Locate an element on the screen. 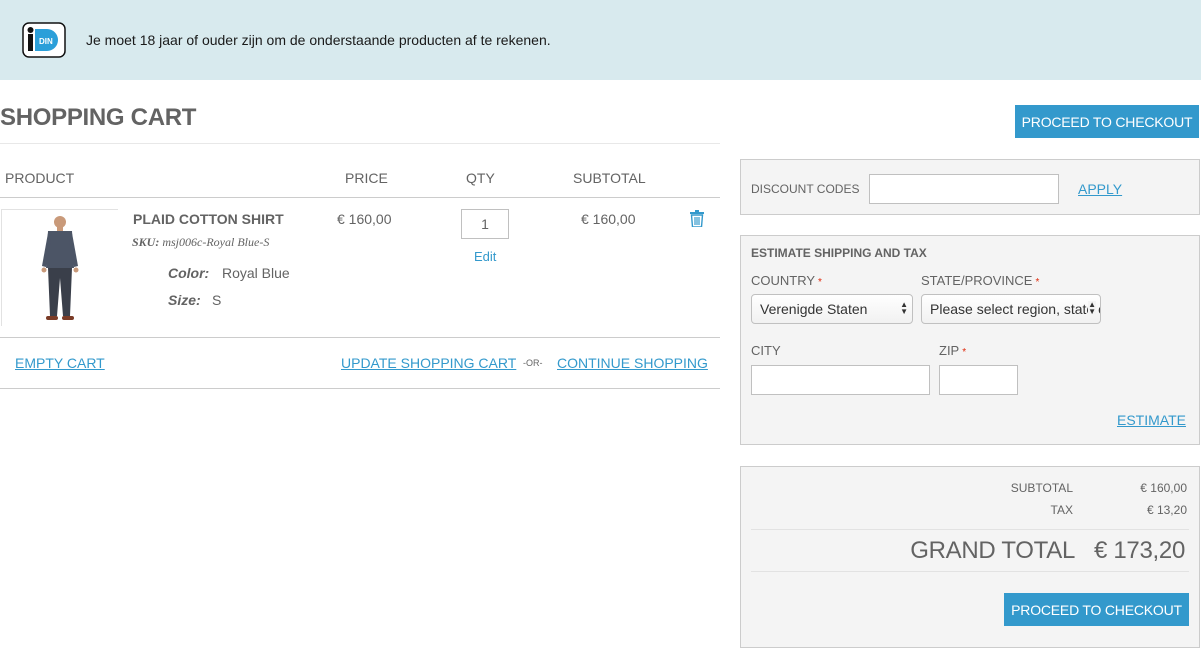  option-label-size: Size: is located at coordinates (184, 300).